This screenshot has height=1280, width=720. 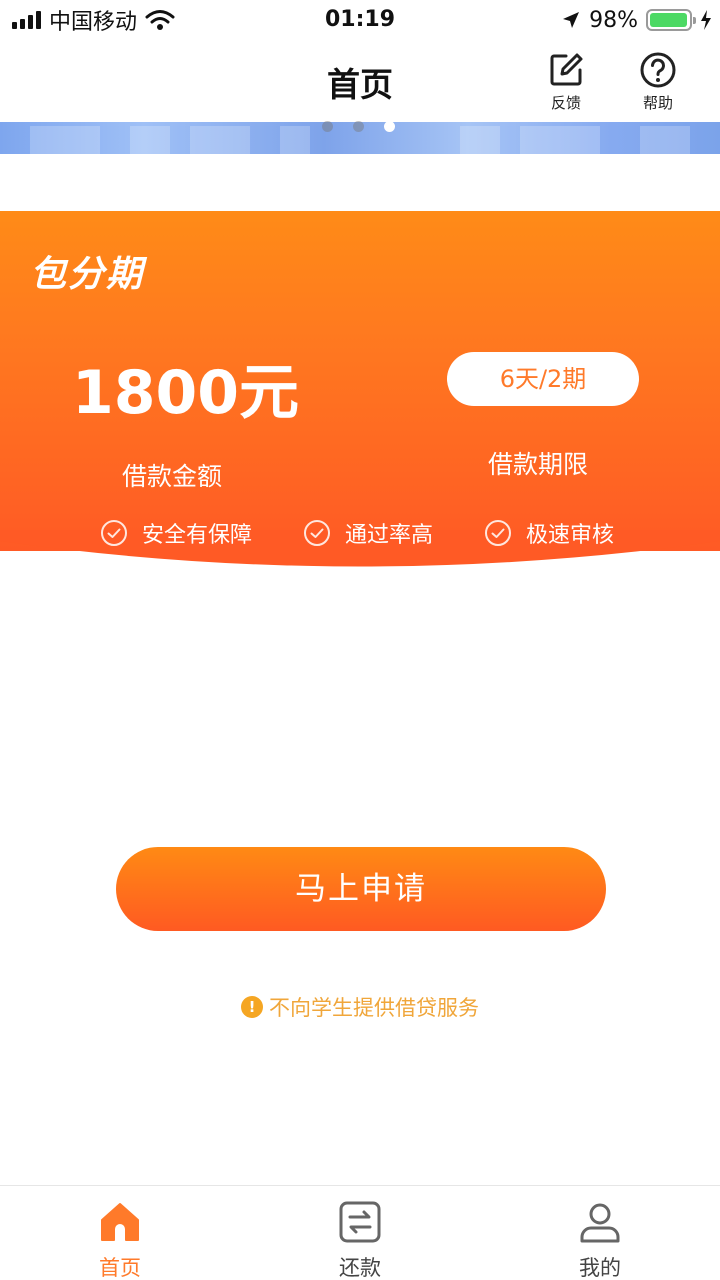 What do you see at coordinates (360, 20) in the screenshot?
I see `status-bar: 中国移动 01:19 98%` at bounding box center [360, 20].